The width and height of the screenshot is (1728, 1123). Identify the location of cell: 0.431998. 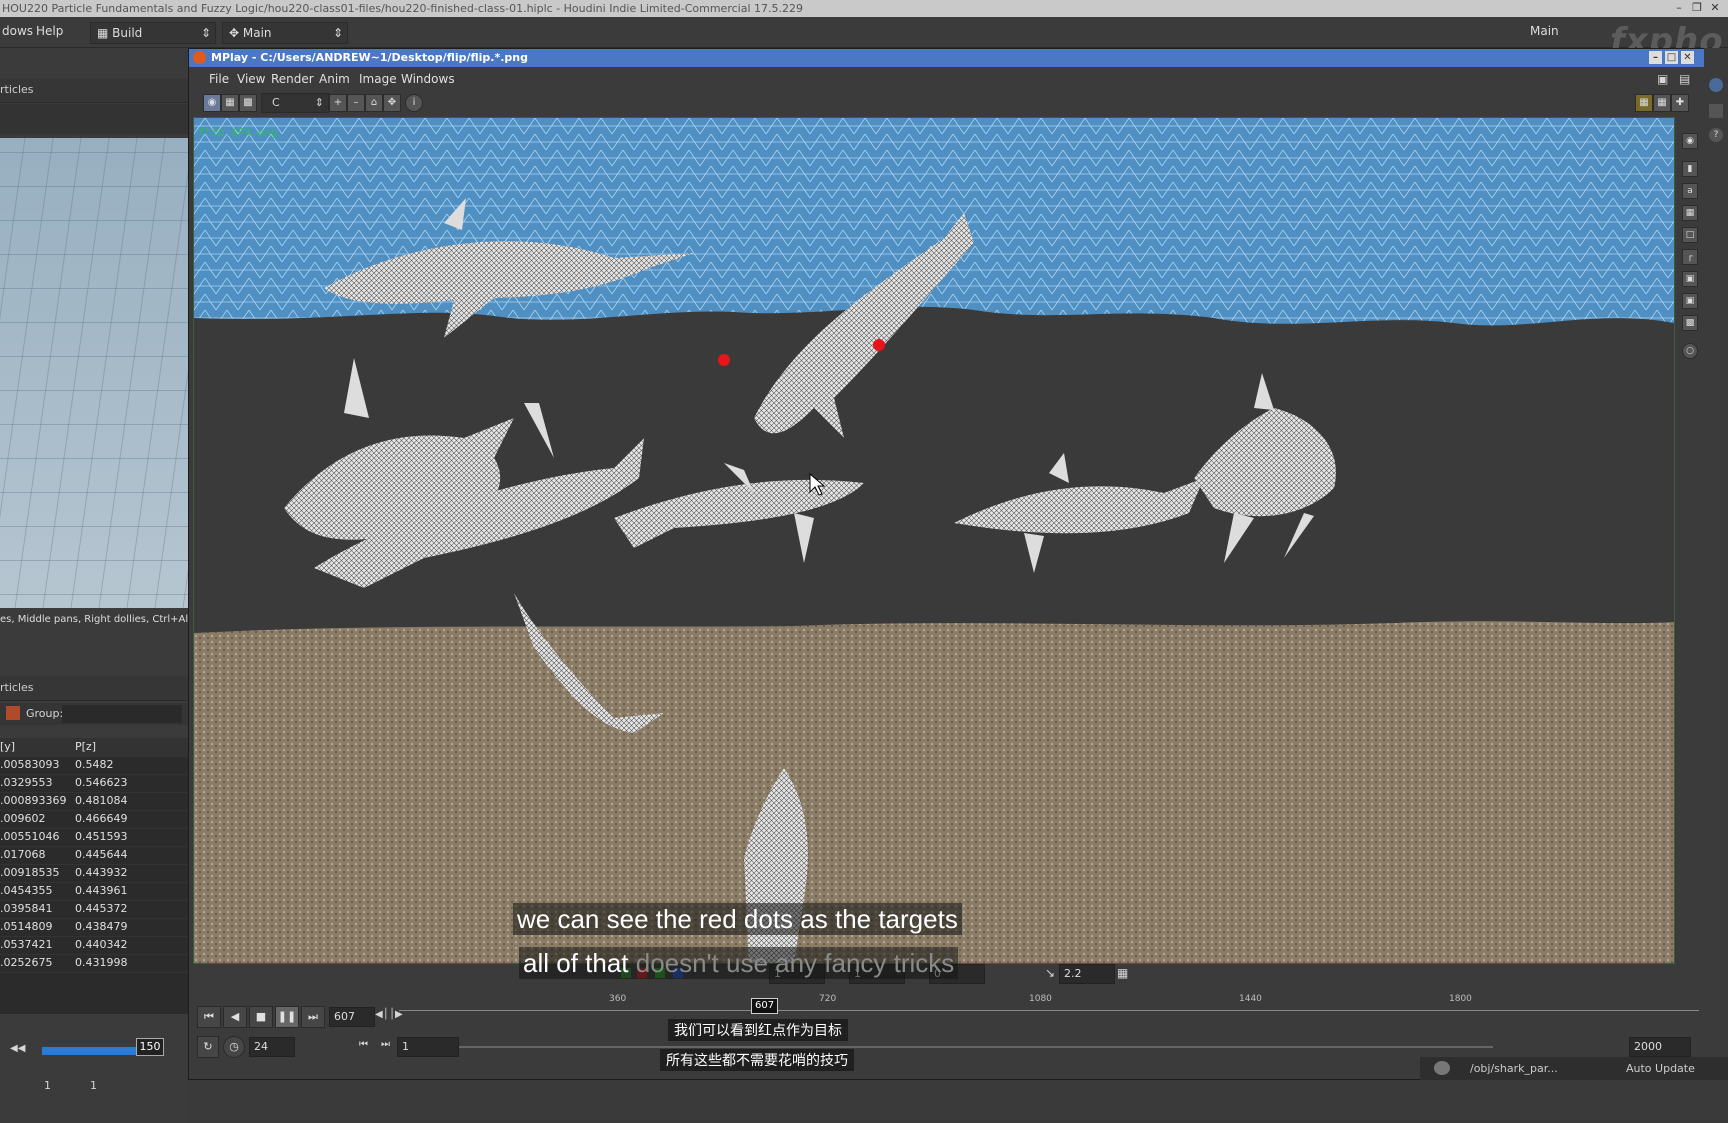
(101, 962).